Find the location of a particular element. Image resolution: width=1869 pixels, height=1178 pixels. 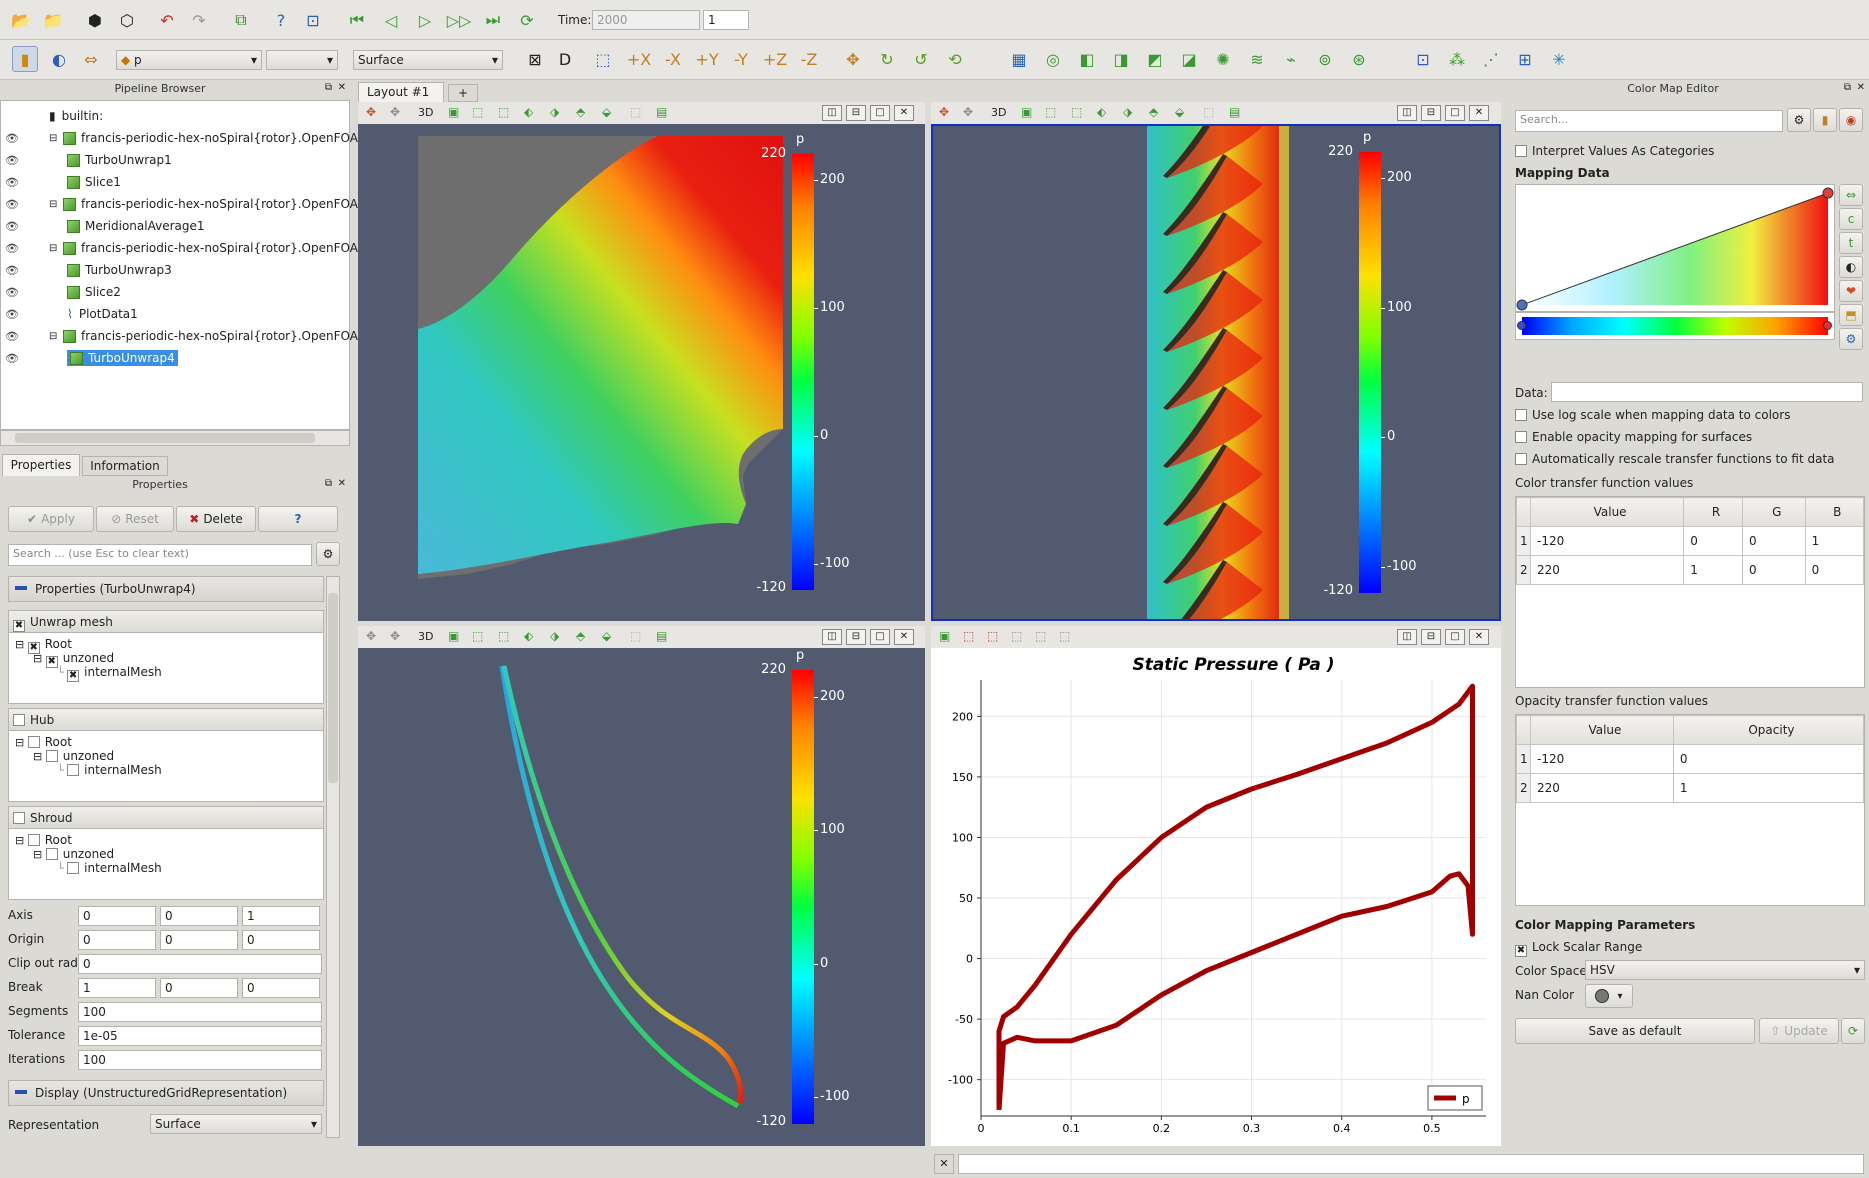

column-header: Opacity is located at coordinates (1768, 730).